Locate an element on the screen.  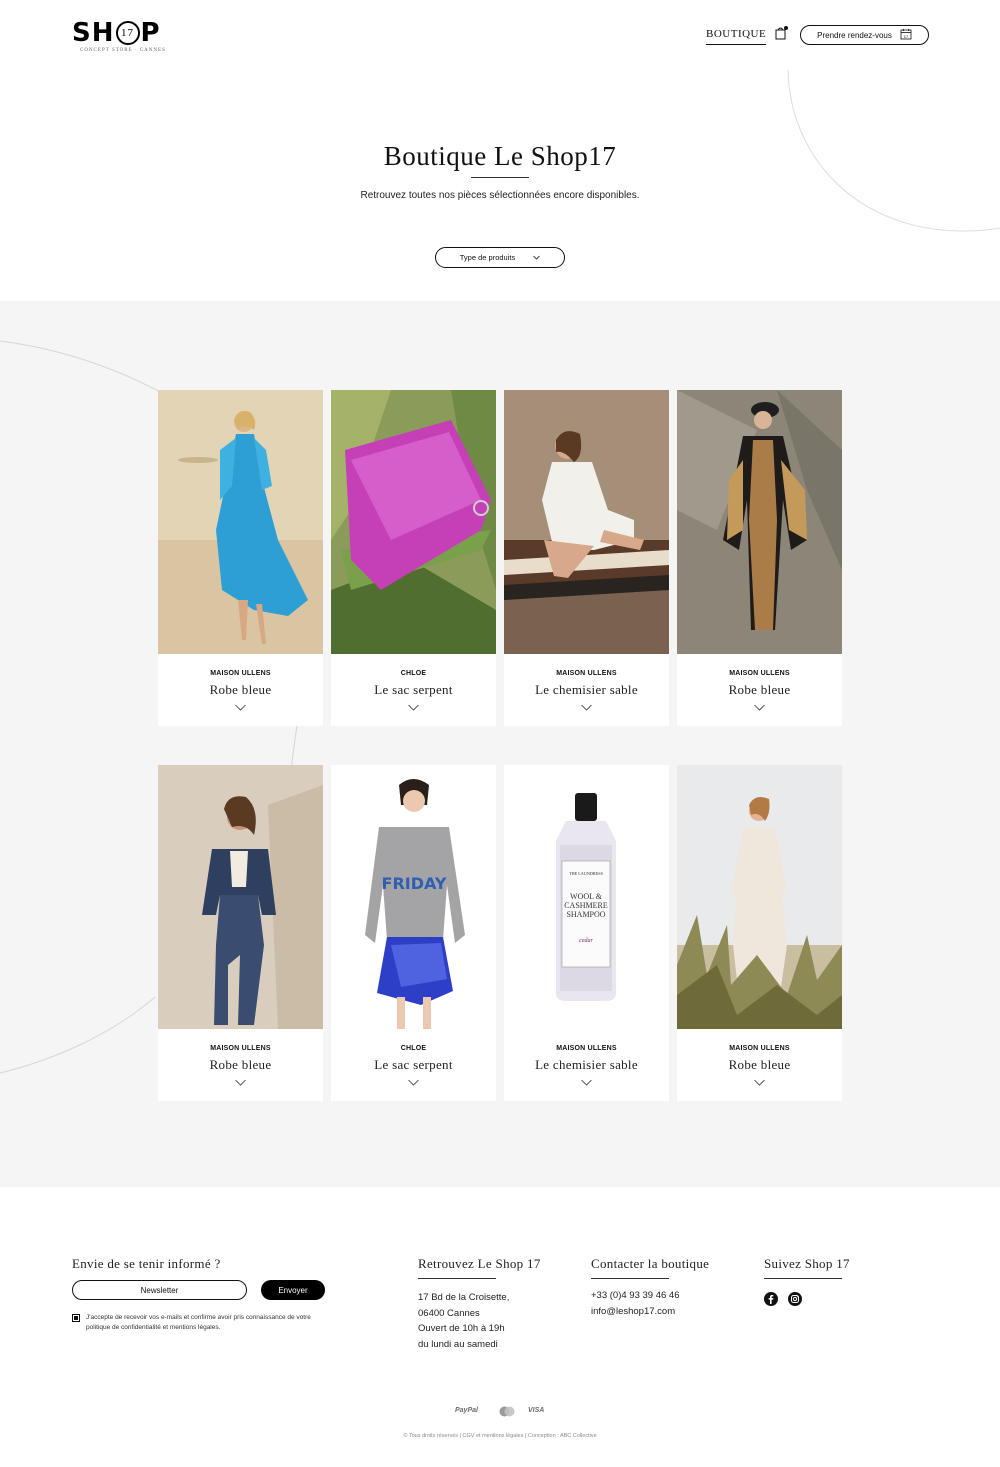
phone-link: +33 (0)4 93 39 46 46 is located at coordinates (635, 1296).